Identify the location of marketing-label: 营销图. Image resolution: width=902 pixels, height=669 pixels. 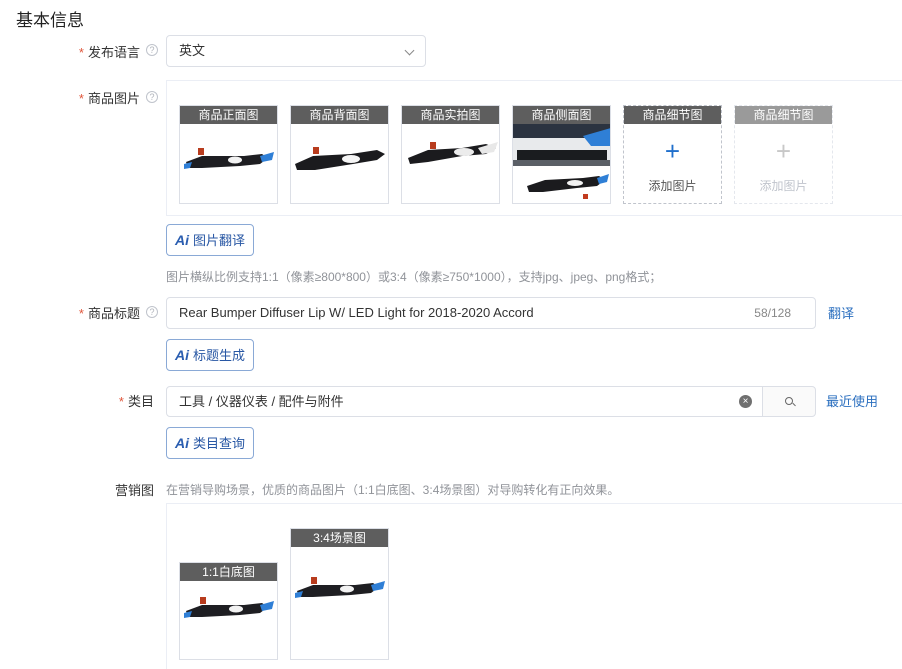
(134, 490).